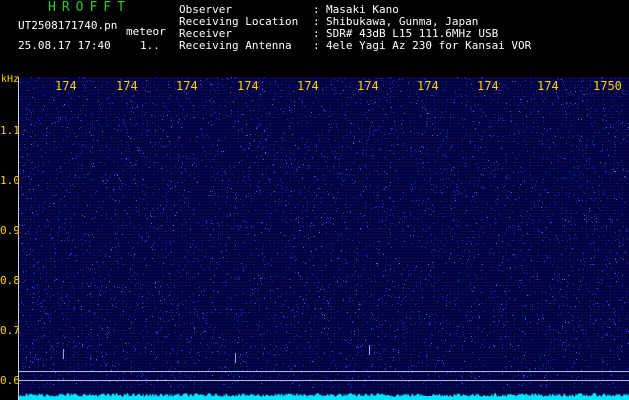 The width and height of the screenshot is (629, 400). Describe the element at coordinates (10, 79) in the screenshot. I see `axis-unit-label: kHz` at that location.